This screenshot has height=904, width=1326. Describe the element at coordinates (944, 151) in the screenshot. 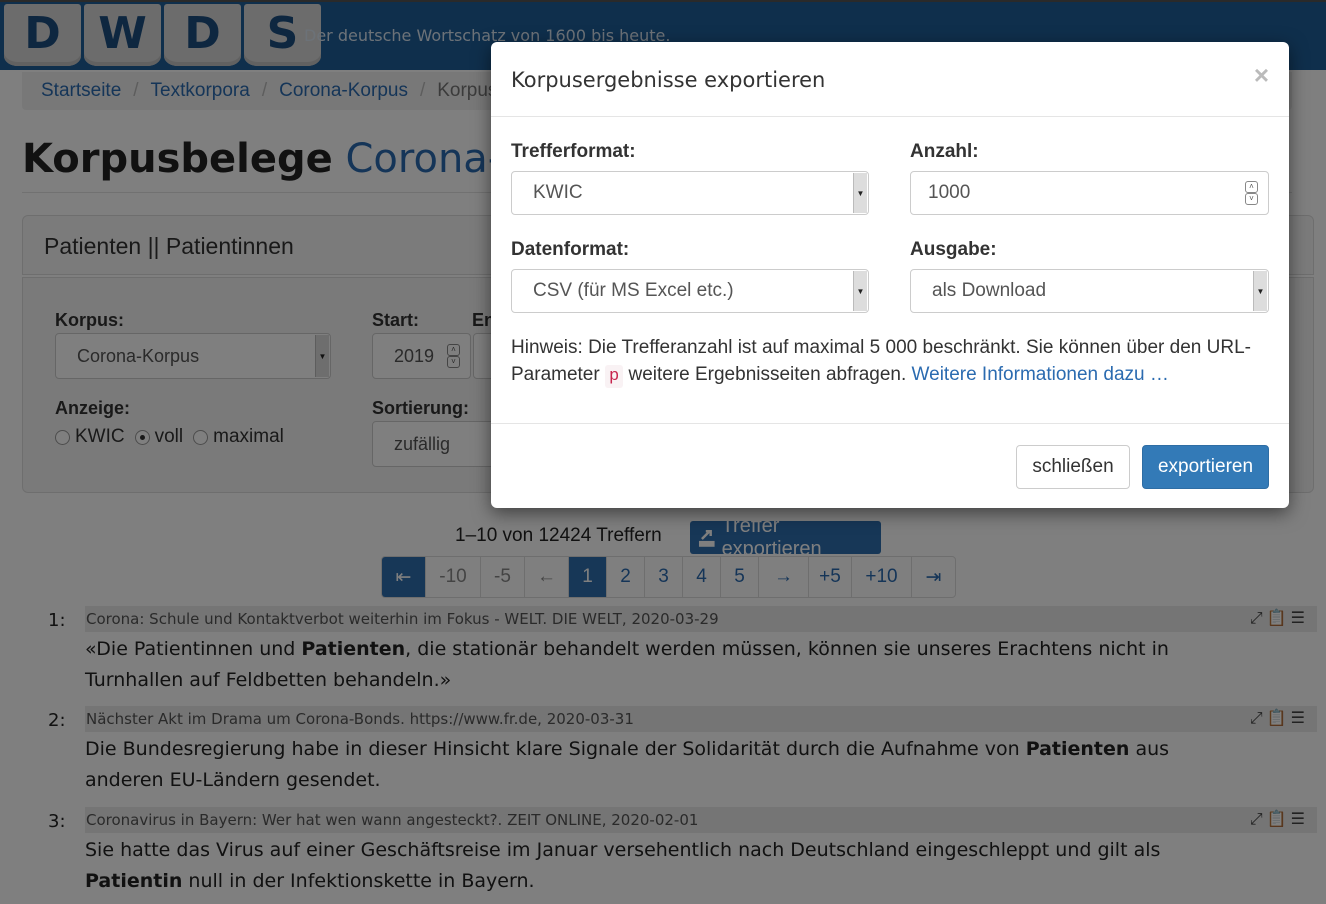

I see `anzahl-label: Anzahl:` at that location.